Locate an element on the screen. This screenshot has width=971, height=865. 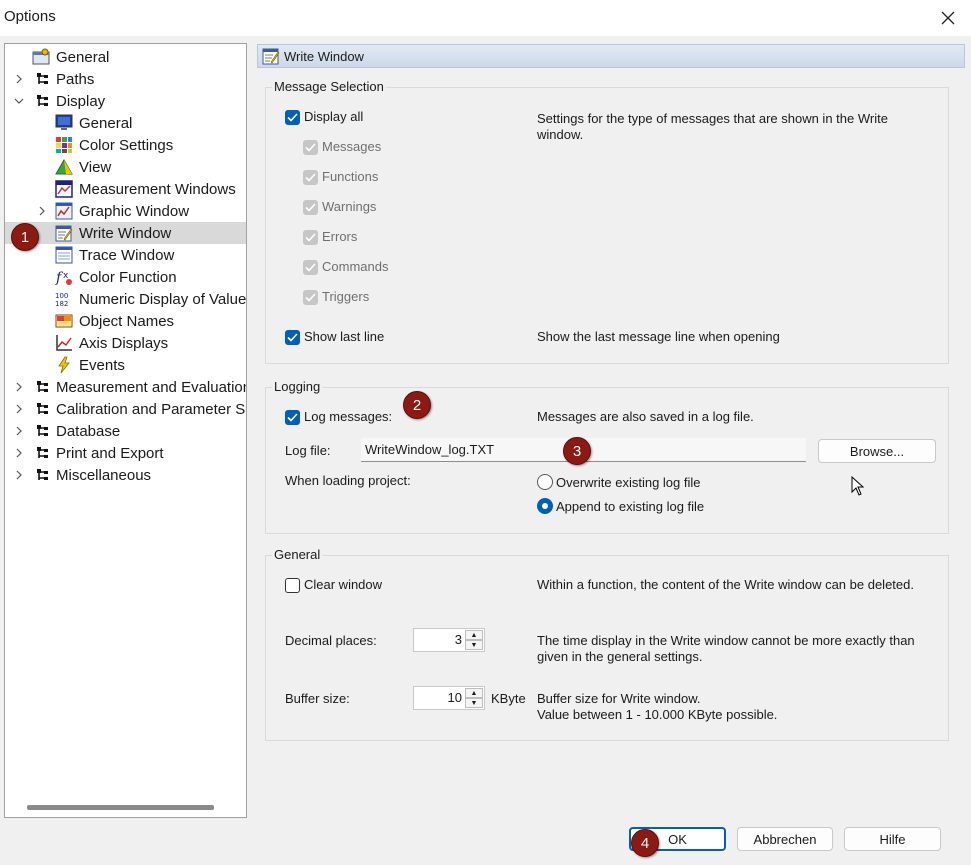
panel-header: Write Window is located at coordinates (611, 56).